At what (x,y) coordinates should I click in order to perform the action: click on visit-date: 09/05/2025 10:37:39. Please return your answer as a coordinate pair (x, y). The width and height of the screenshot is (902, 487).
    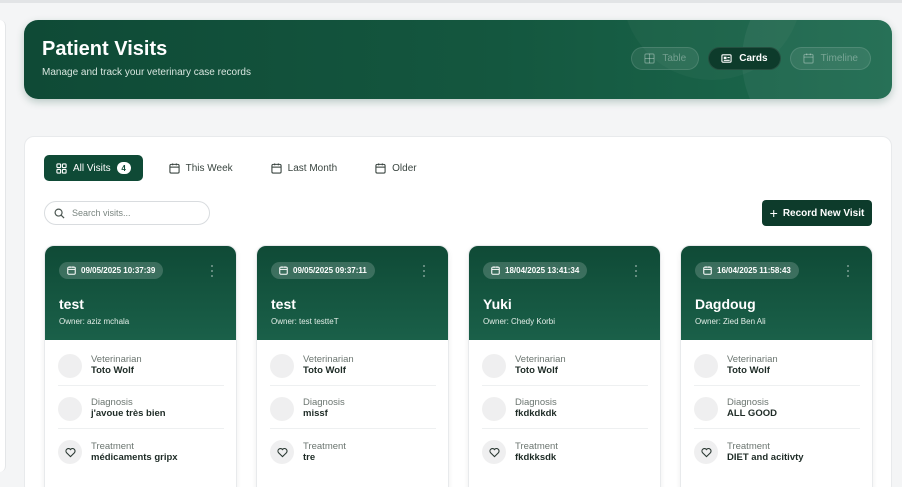
    Looking at the image, I should click on (118, 270).